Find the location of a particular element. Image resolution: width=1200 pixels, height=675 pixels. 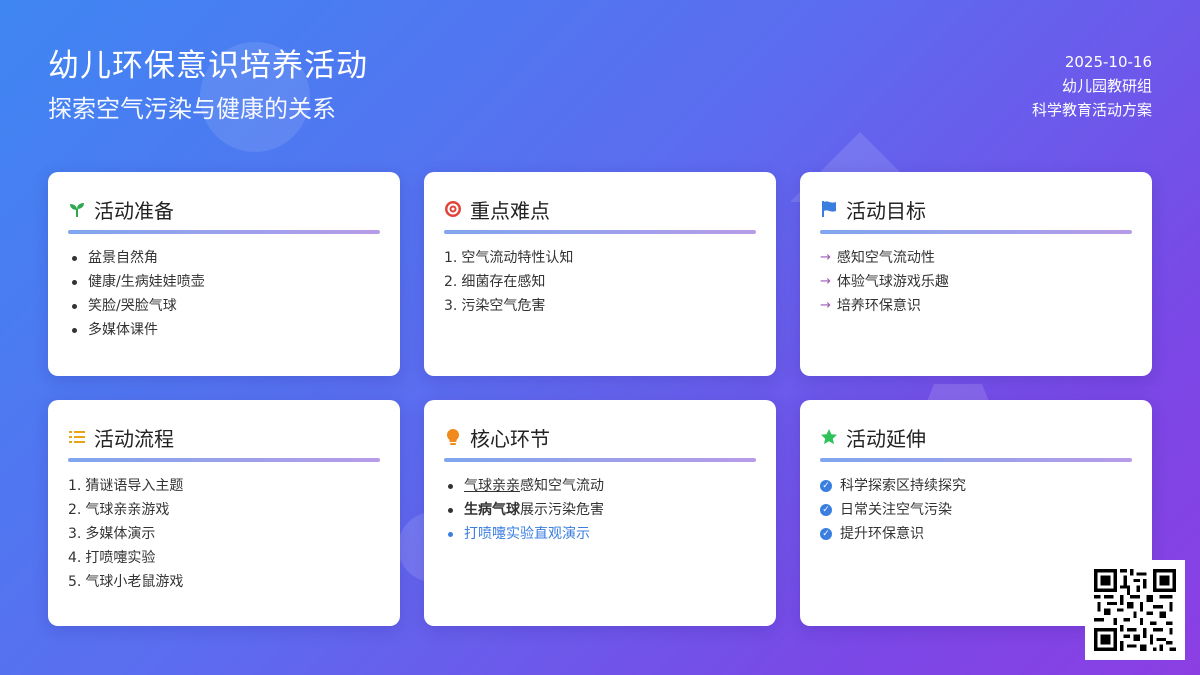

qr-code is located at coordinates (1135, 610).